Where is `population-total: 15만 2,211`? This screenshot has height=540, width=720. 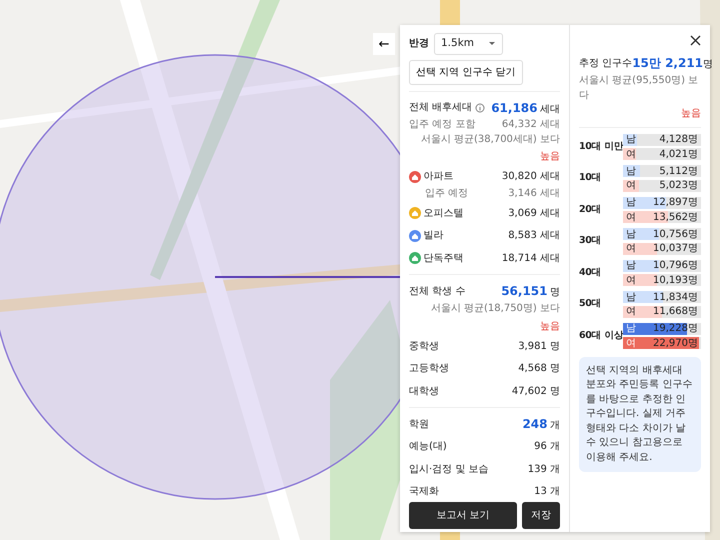
population-total: 15만 2,211 is located at coordinates (668, 63).